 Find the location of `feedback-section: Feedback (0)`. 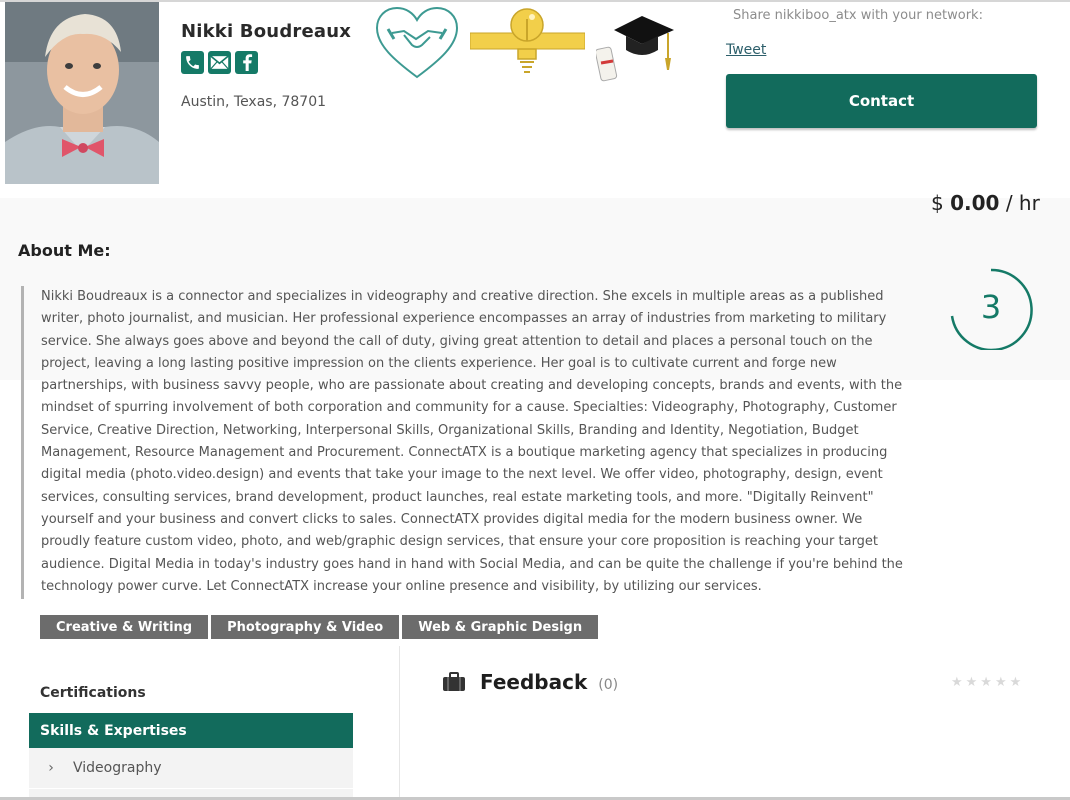

feedback-section: Feedback (0) is located at coordinates (530, 682).